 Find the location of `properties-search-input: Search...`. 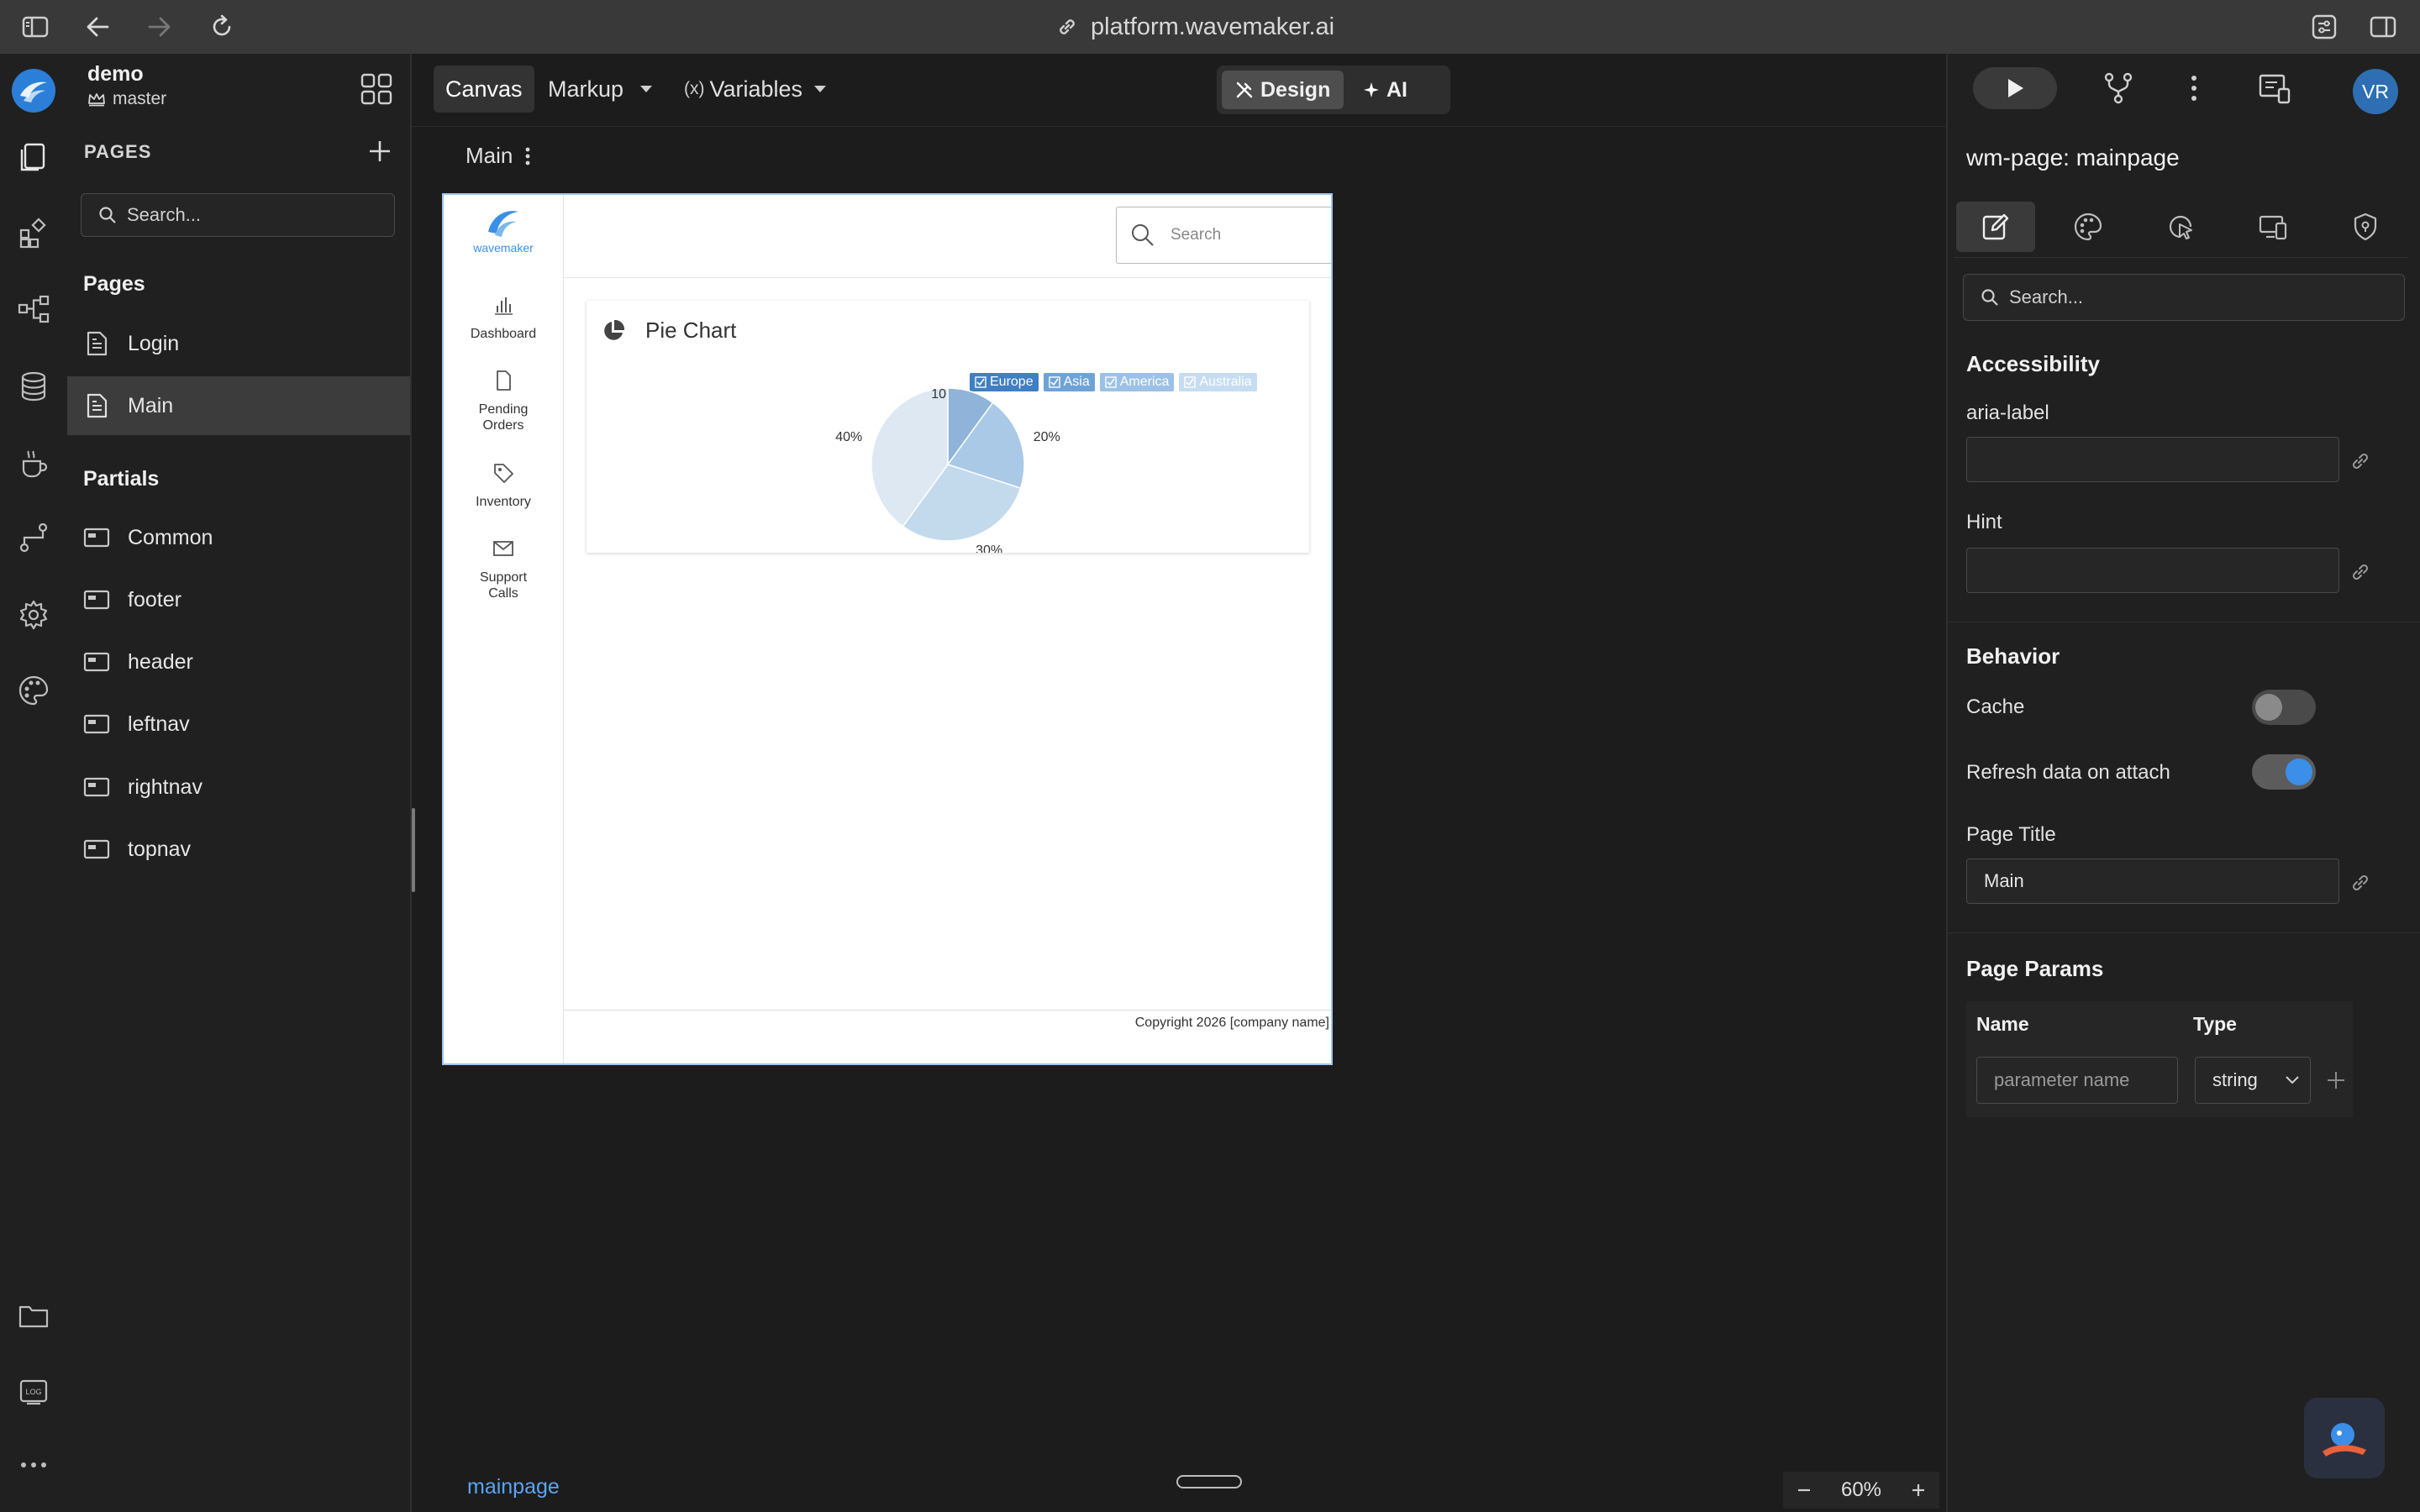

properties-search-input: Search... is located at coordinates (2184, 297).